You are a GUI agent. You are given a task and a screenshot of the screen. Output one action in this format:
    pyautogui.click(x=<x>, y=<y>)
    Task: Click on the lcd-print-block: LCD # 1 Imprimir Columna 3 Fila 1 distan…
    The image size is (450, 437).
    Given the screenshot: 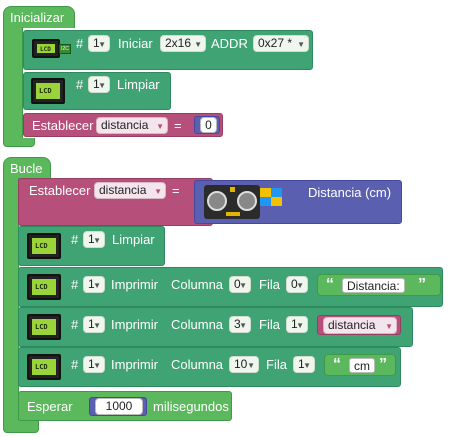 What is the action you would take?
    pyautogui.click(x=215, y=327)
    